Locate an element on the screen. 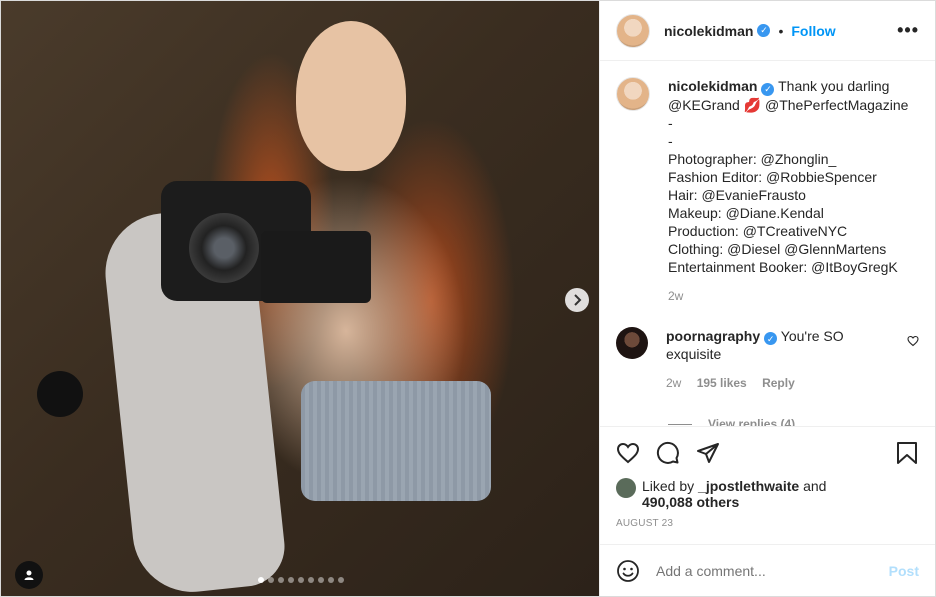 The width and height of the screenshot is (936, 597). add-comment-bar: Post is located at coordinates (767, 570).